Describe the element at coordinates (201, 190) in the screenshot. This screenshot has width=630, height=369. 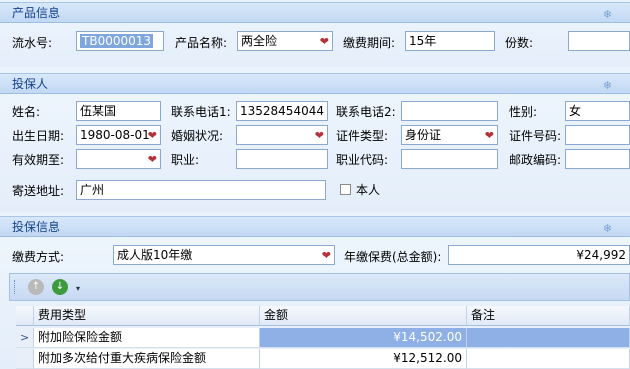
I see `address-input: 广州` at that location.